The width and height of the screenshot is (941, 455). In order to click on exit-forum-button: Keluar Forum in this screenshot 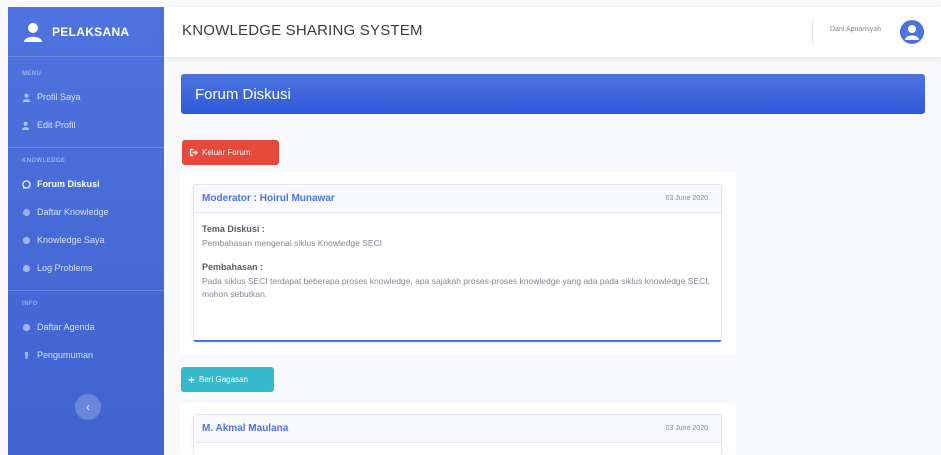, I will do `click(230, 152)`.